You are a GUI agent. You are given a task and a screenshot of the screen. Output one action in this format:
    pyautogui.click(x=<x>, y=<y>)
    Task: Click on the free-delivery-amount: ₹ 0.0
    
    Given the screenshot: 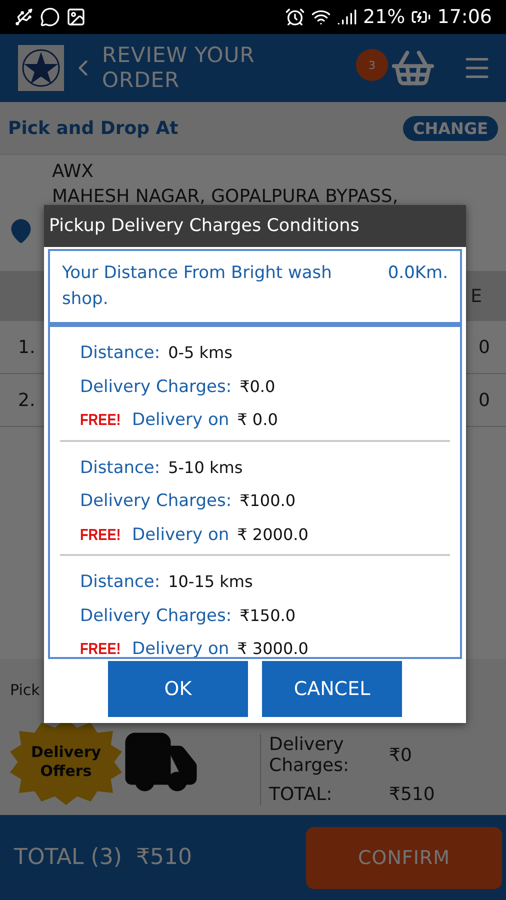 What is the action you would take?
    pyautogui.click(x=257, y=419)
    